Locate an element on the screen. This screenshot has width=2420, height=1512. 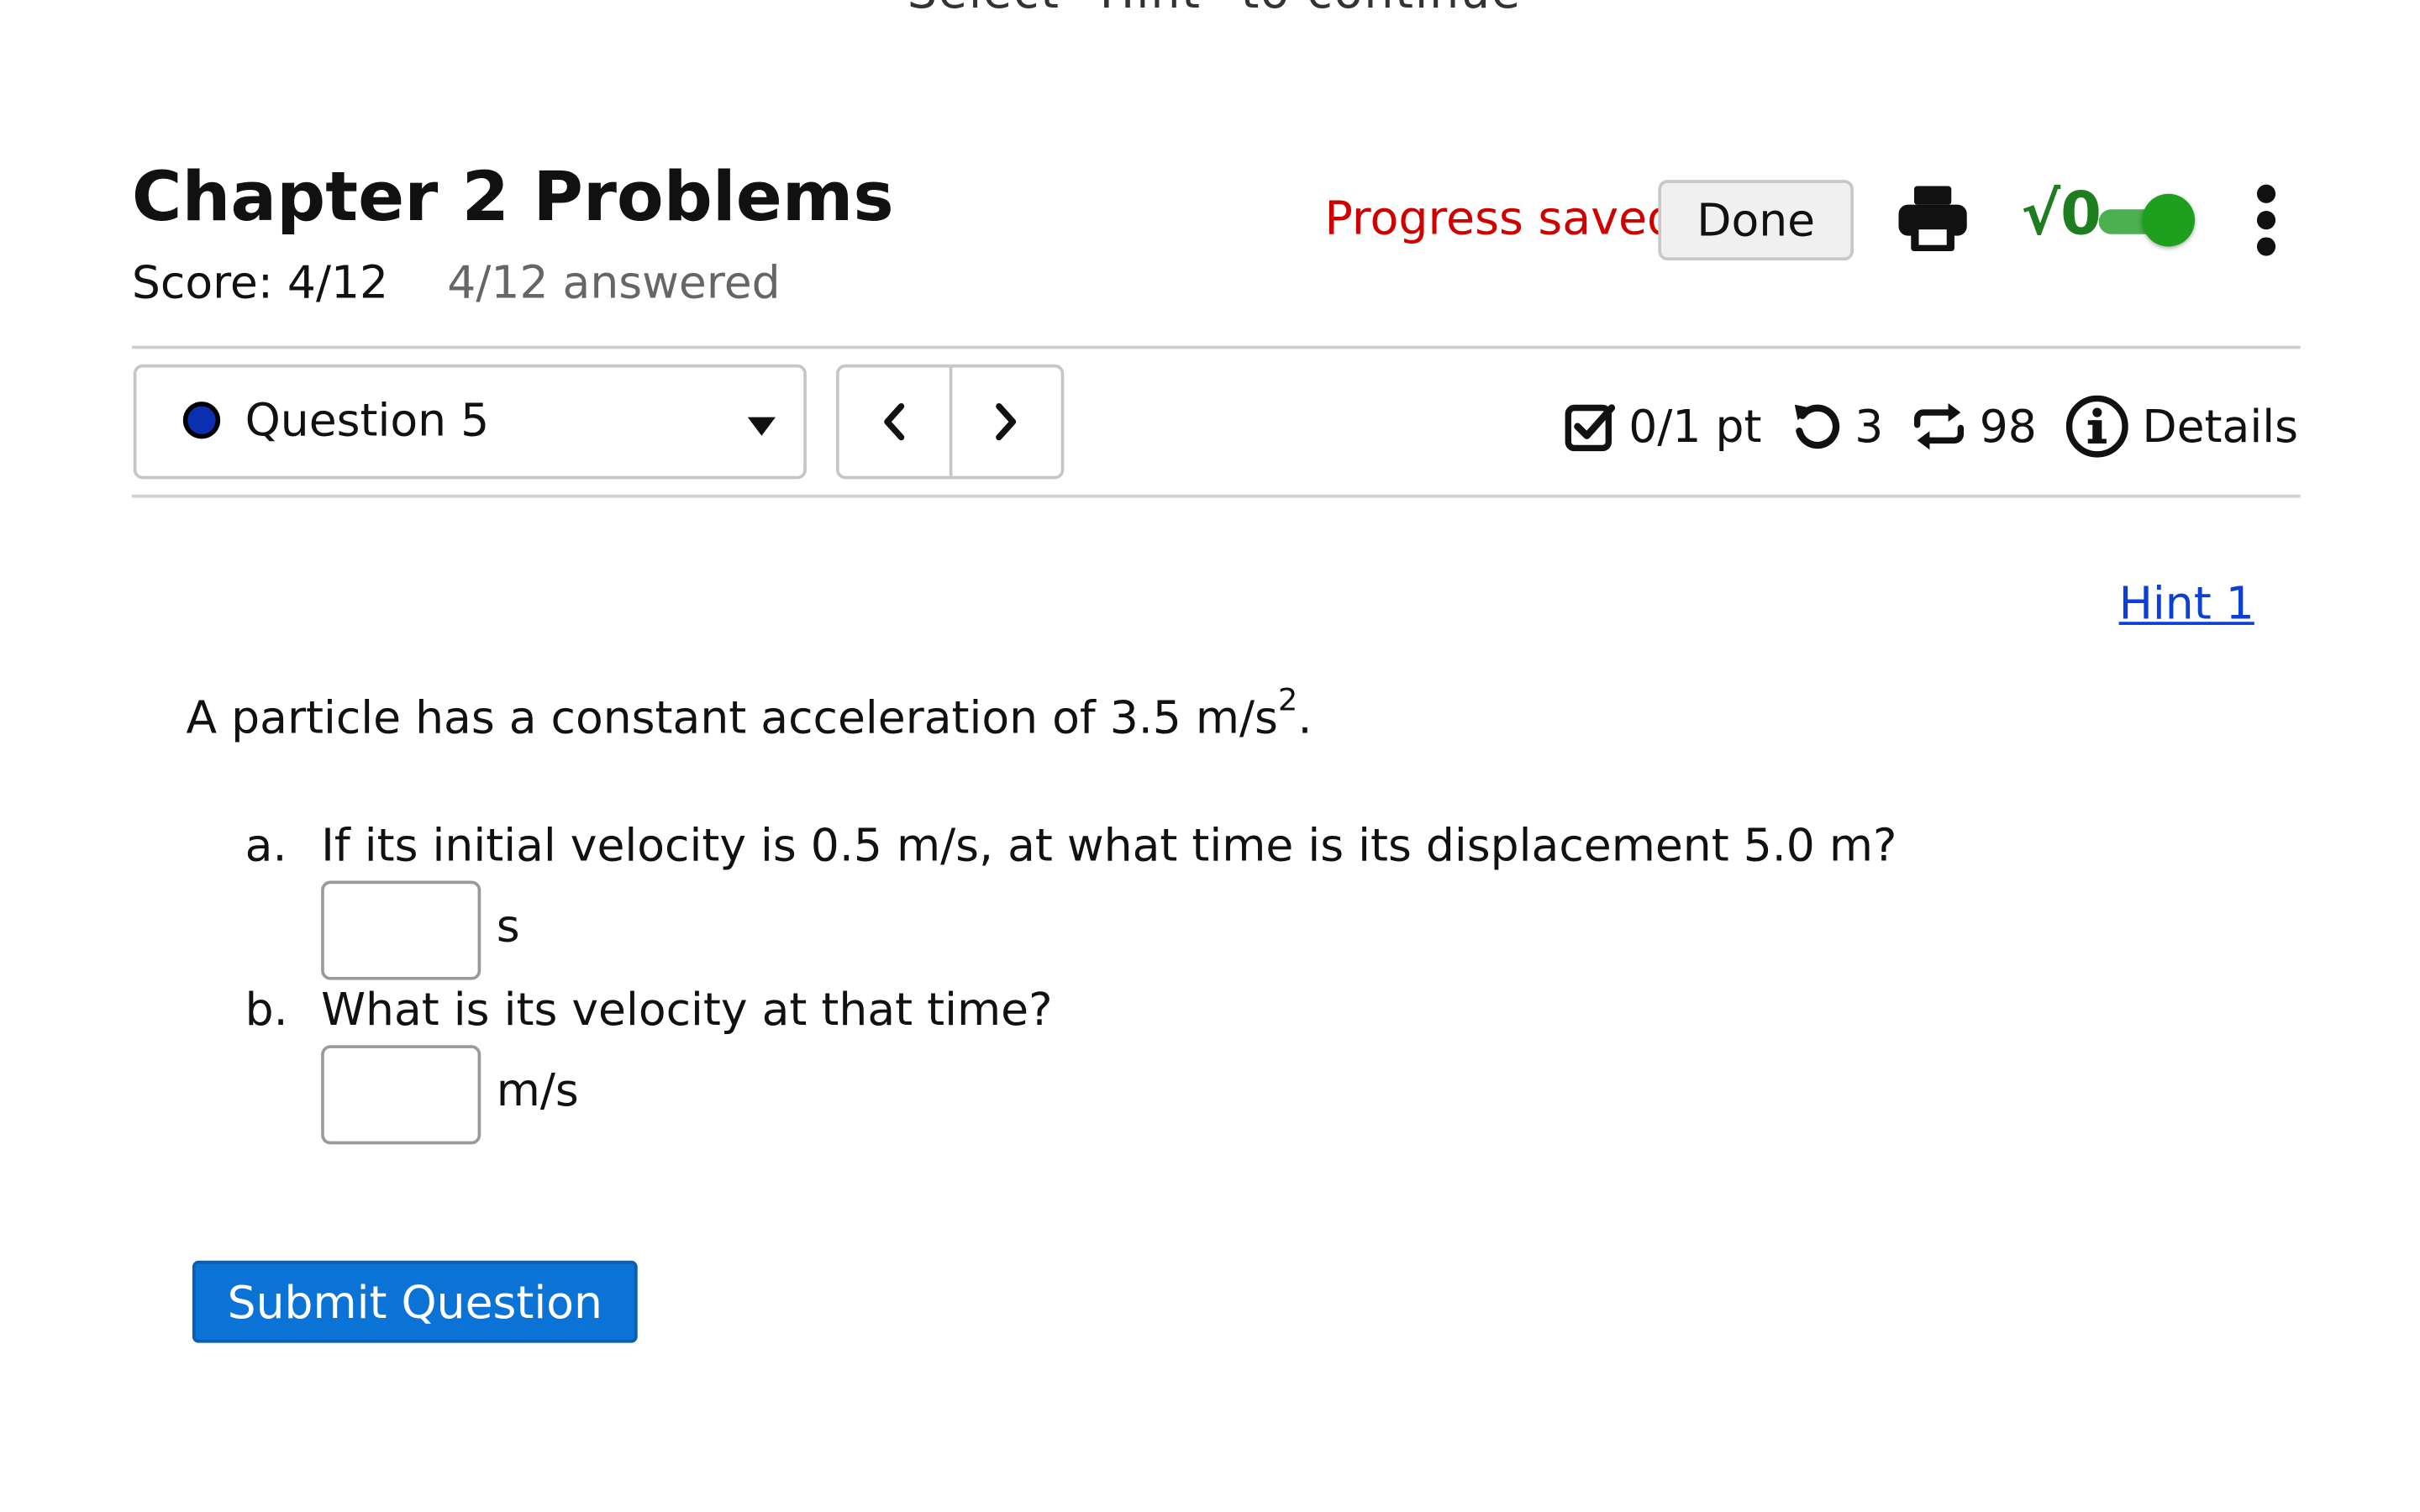
nav-divider is located at coordinates (1216, 496).